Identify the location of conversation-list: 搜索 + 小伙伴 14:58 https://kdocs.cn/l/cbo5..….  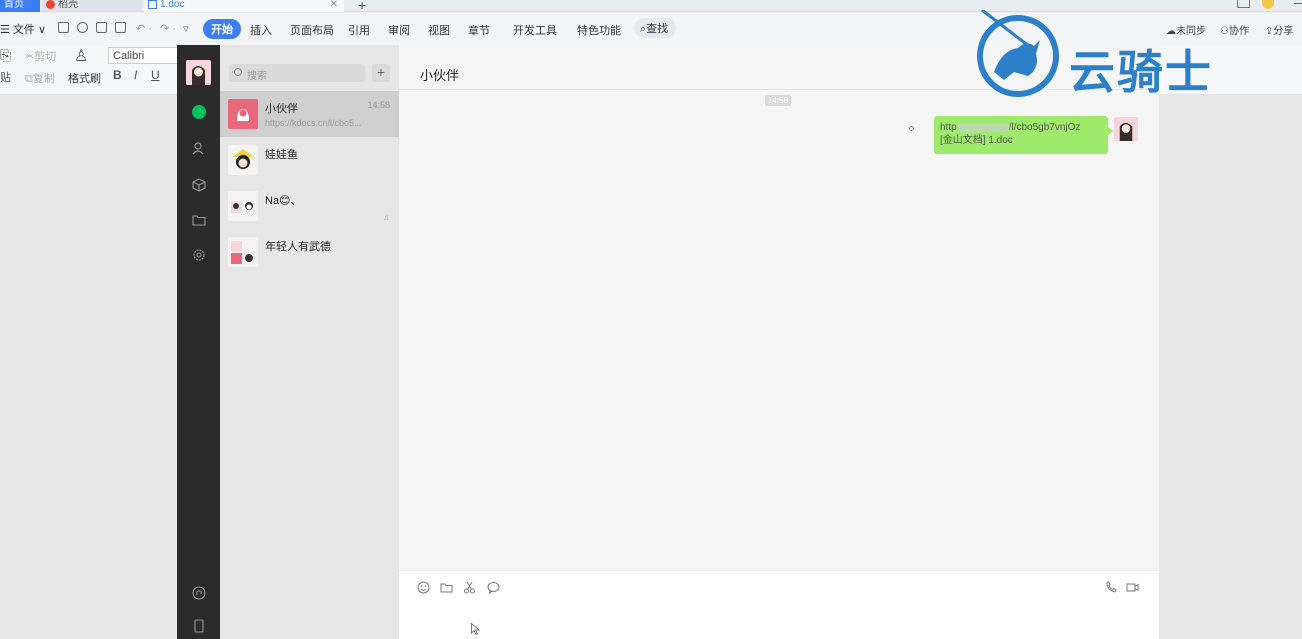
(309, 342).